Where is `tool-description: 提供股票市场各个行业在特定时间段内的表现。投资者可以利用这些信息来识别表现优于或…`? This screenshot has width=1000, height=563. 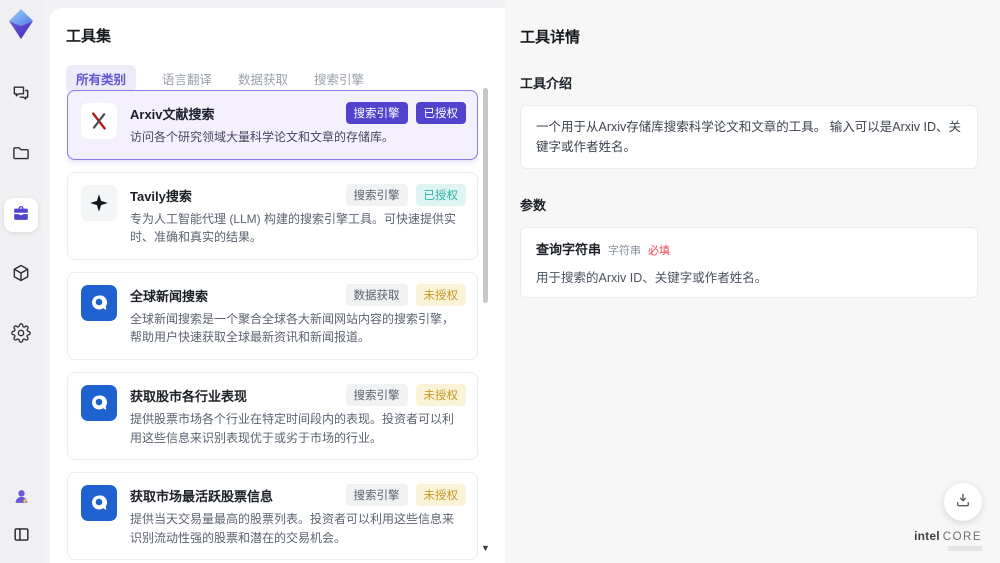
tool-description: 提供股票市场各个行业在特定时间段内的表现。投资者可以利用这些信息来识别表现优于或… is located at coordinates (292, 428).